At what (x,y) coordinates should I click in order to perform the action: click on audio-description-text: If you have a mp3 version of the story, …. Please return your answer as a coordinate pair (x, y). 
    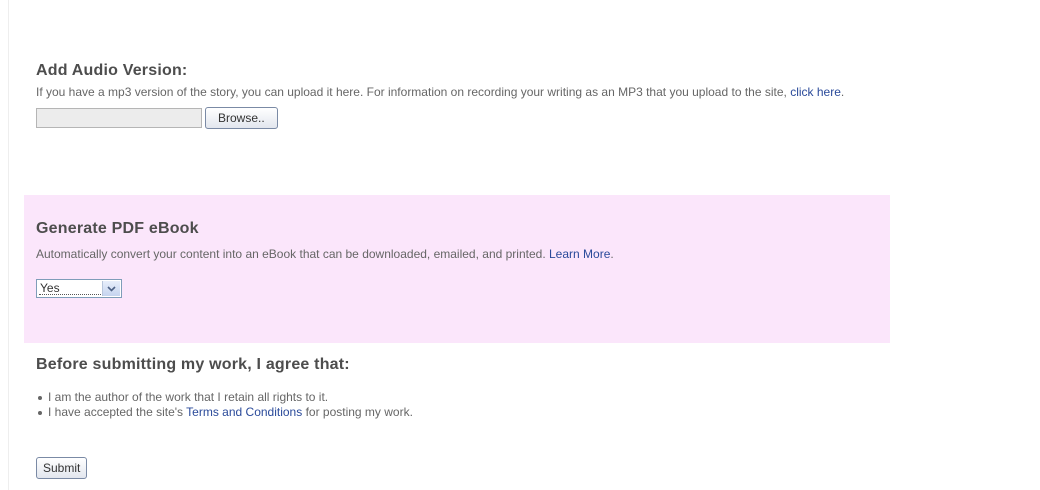
    Looking at the image, I should click on (413, 92).